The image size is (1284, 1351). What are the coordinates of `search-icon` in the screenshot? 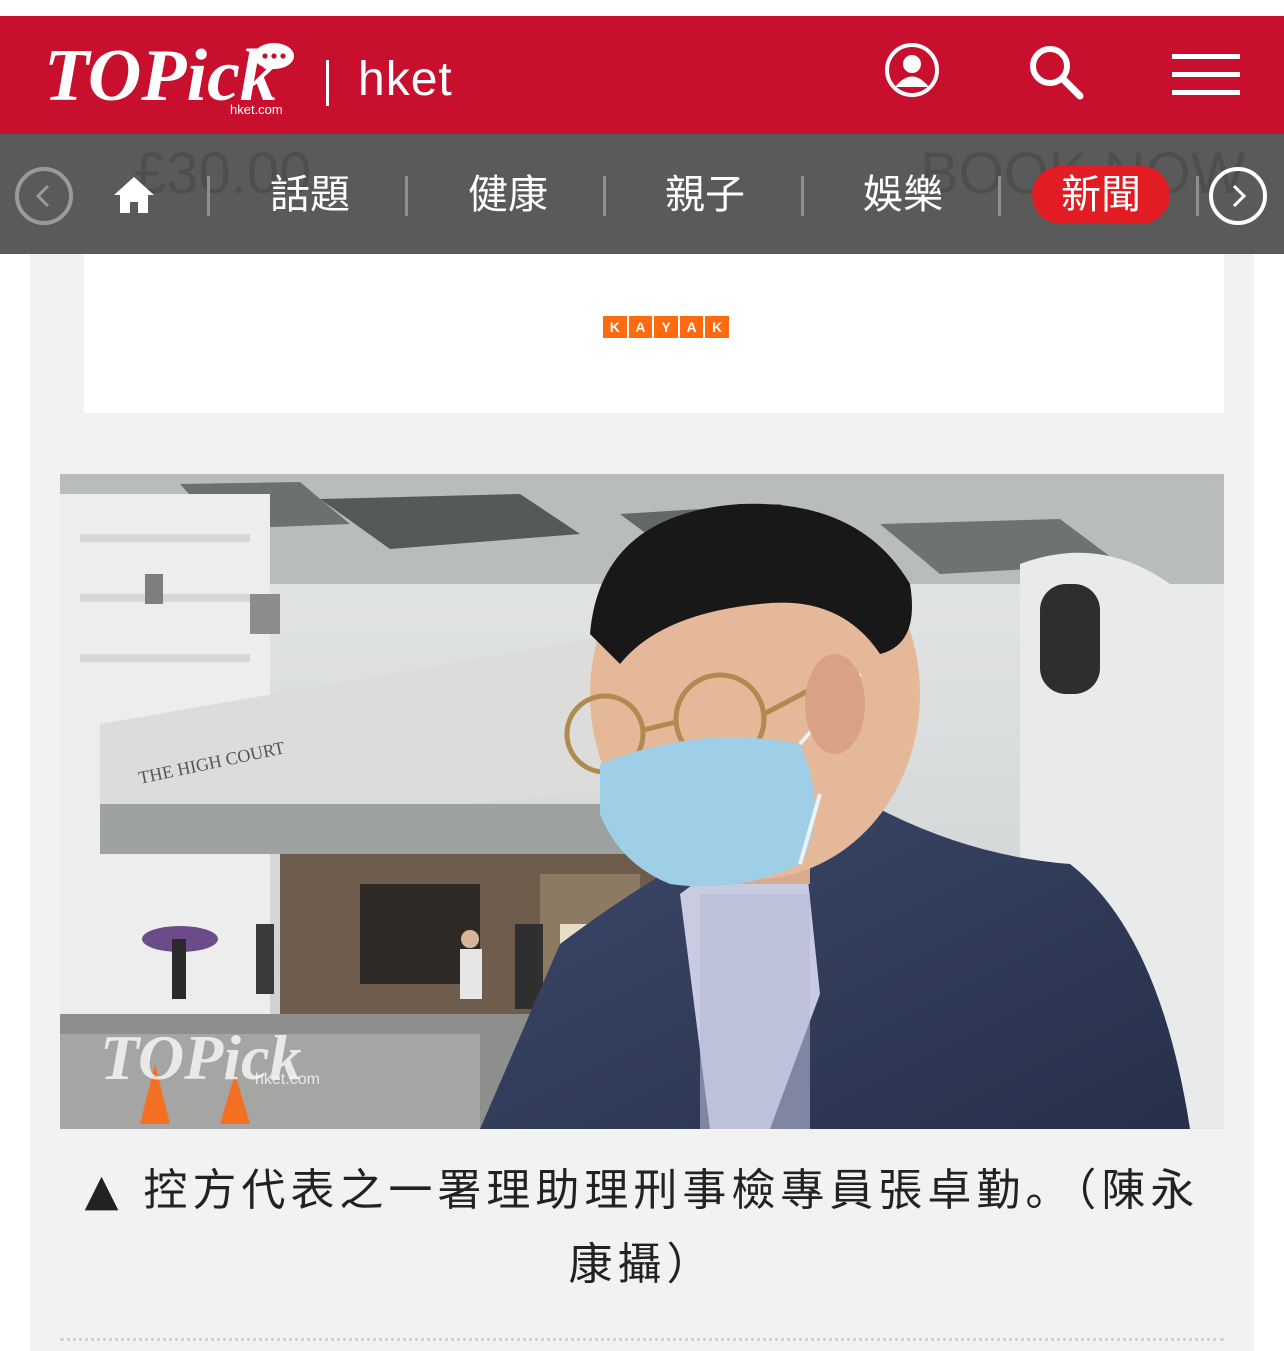 It's located at (1056, 72).